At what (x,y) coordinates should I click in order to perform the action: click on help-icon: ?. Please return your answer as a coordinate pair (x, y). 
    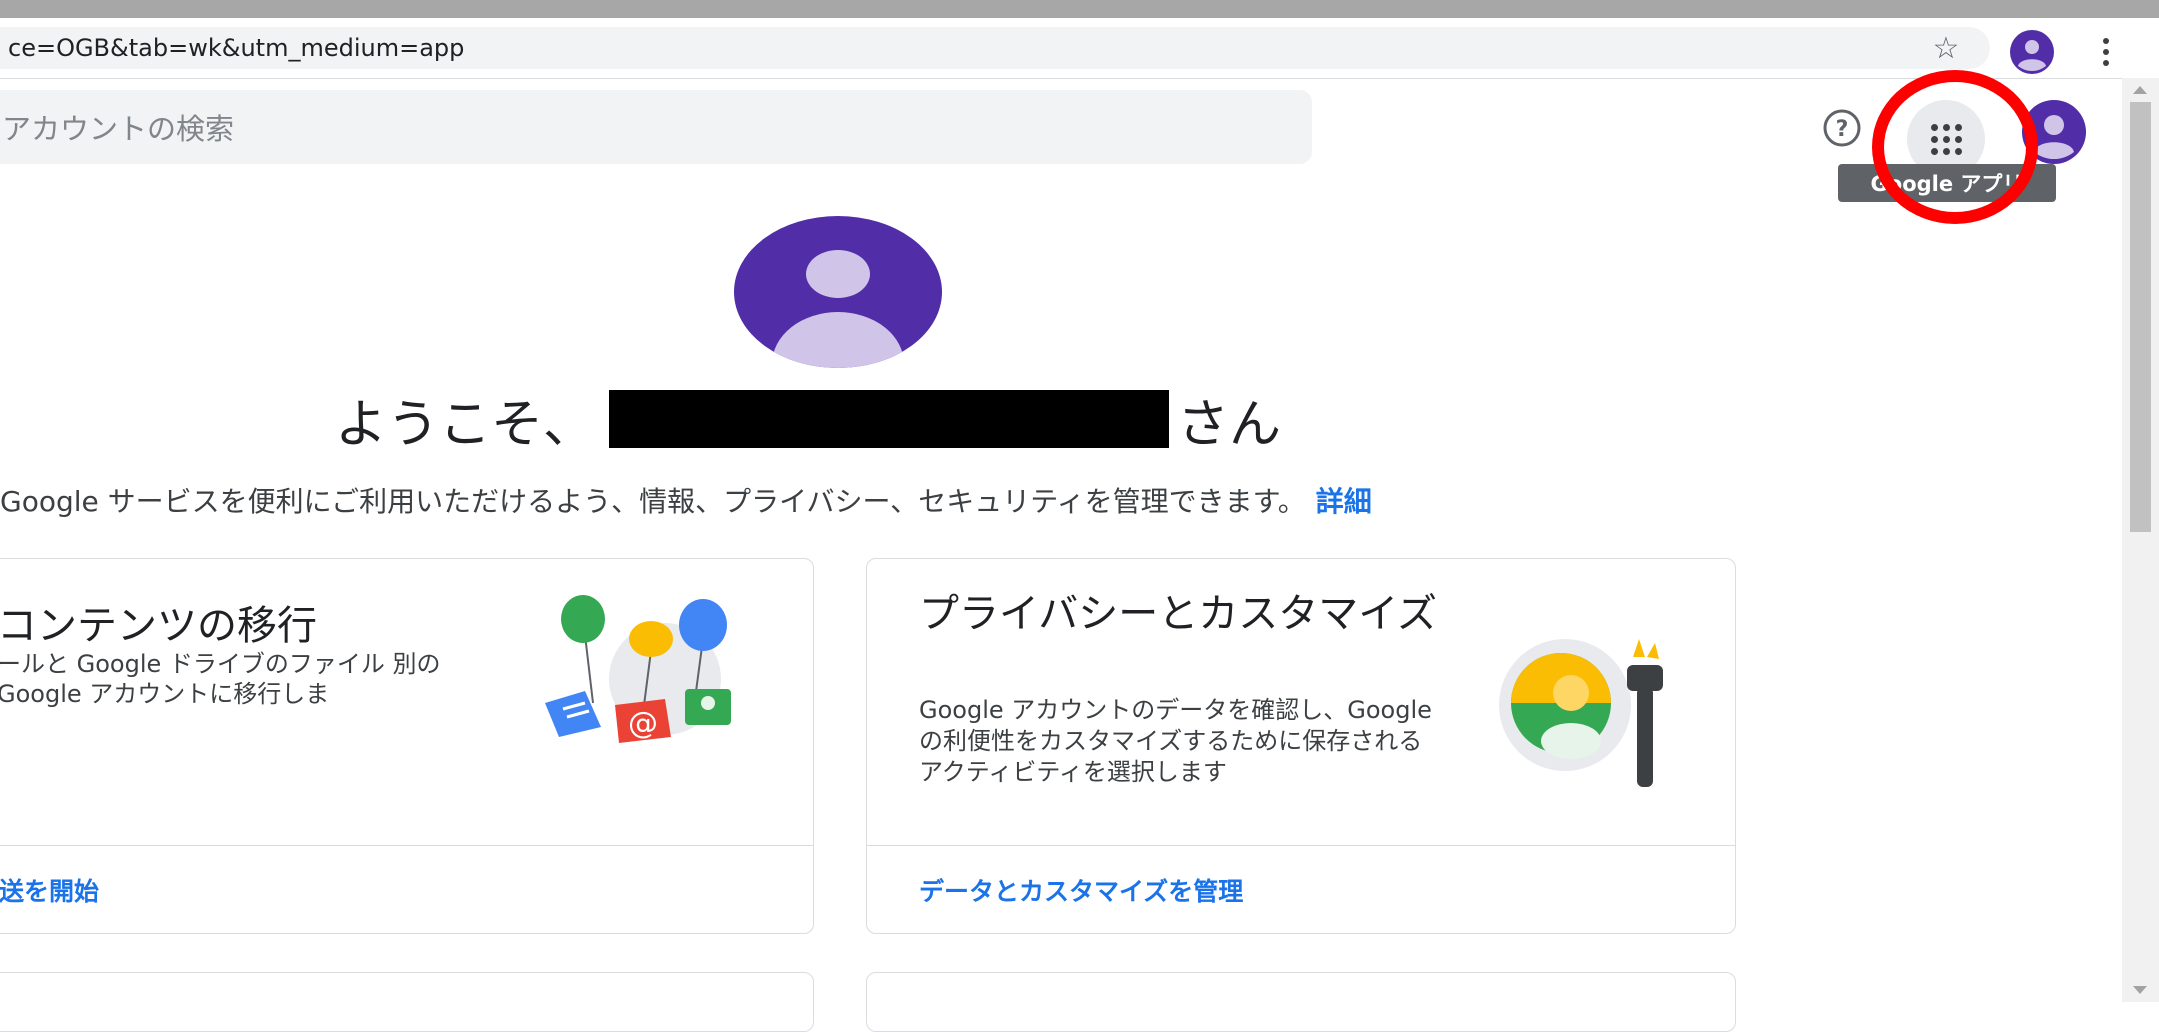
    Looking at the image, I should click on (1842, 128).